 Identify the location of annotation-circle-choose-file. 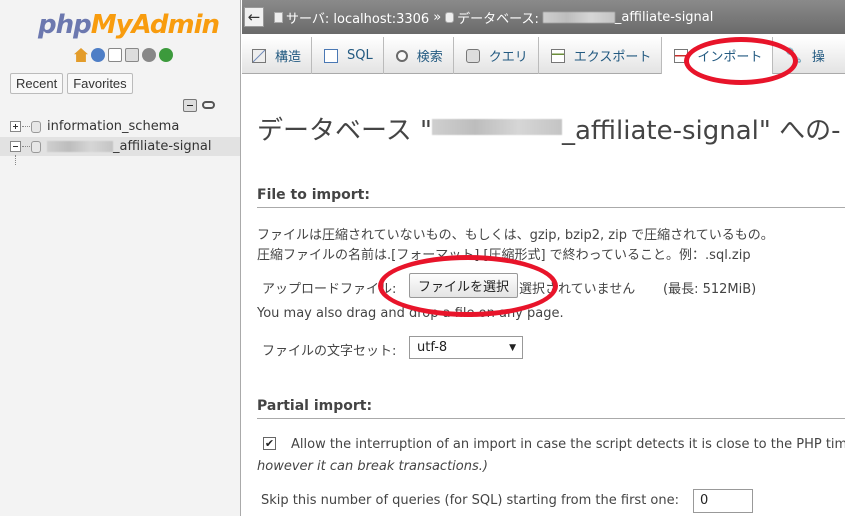
(468, 286).